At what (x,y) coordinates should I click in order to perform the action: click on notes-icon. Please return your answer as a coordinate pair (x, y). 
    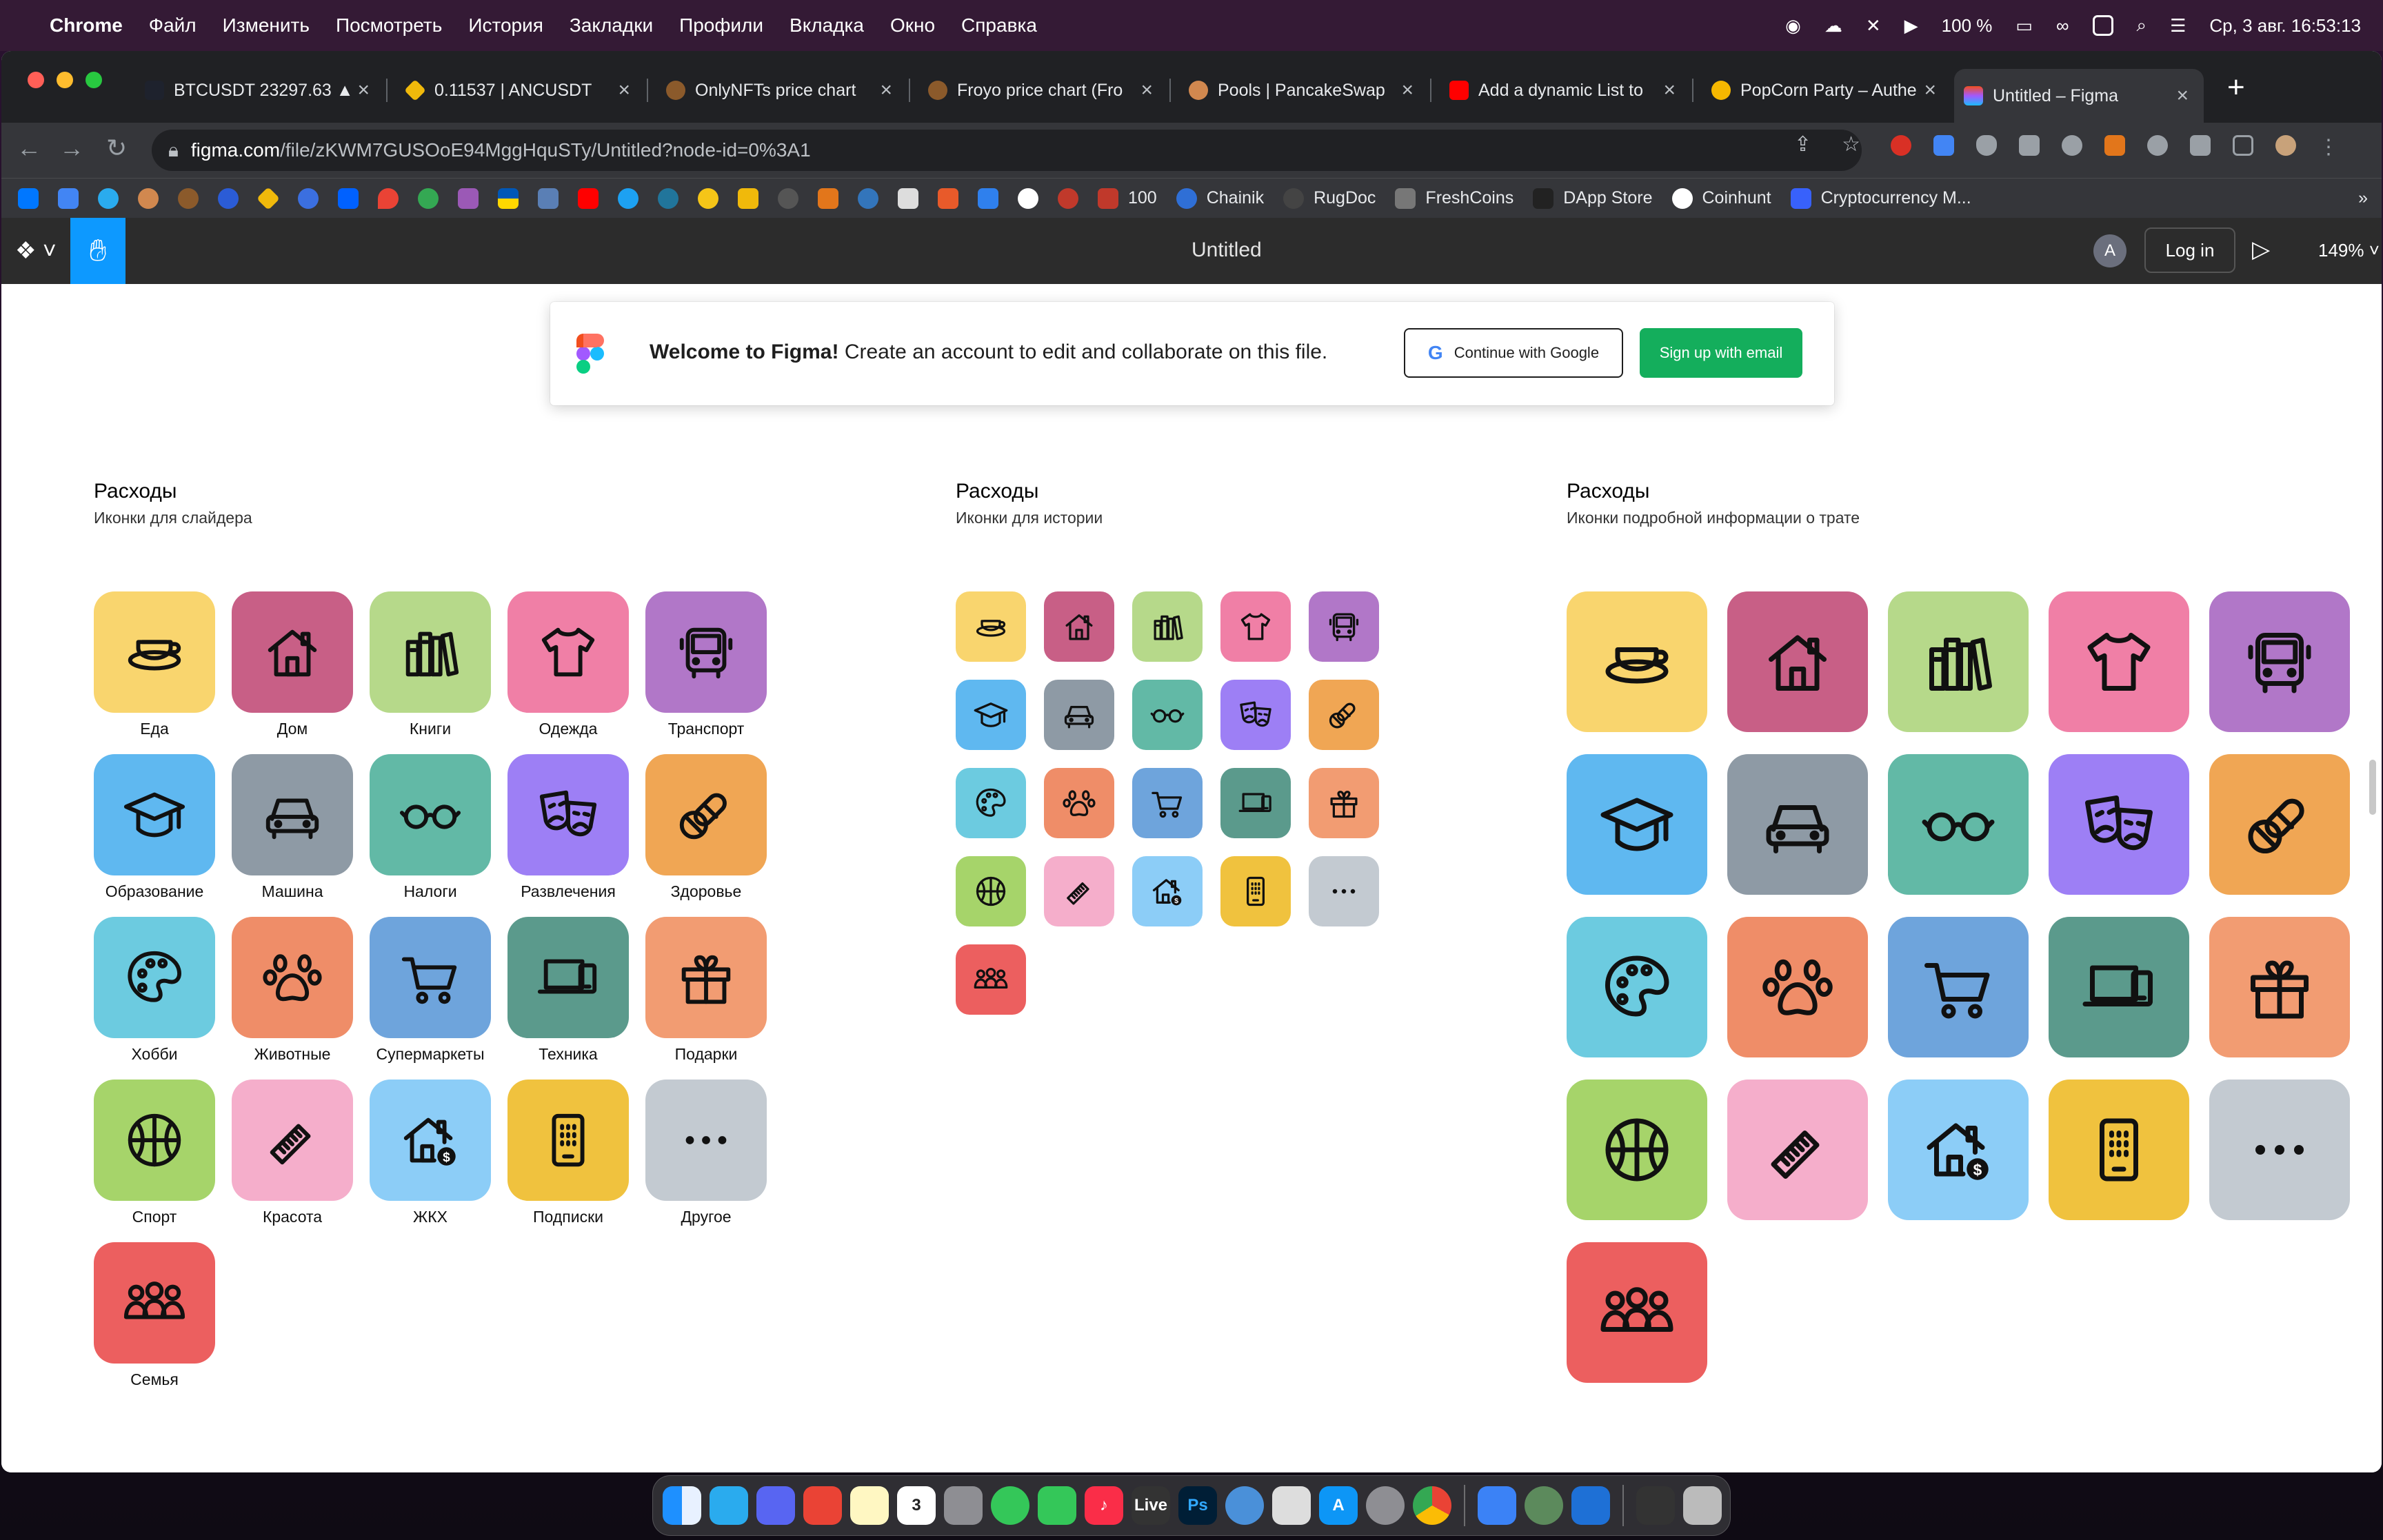
    Looking at the image, I should click on (869, 1505).